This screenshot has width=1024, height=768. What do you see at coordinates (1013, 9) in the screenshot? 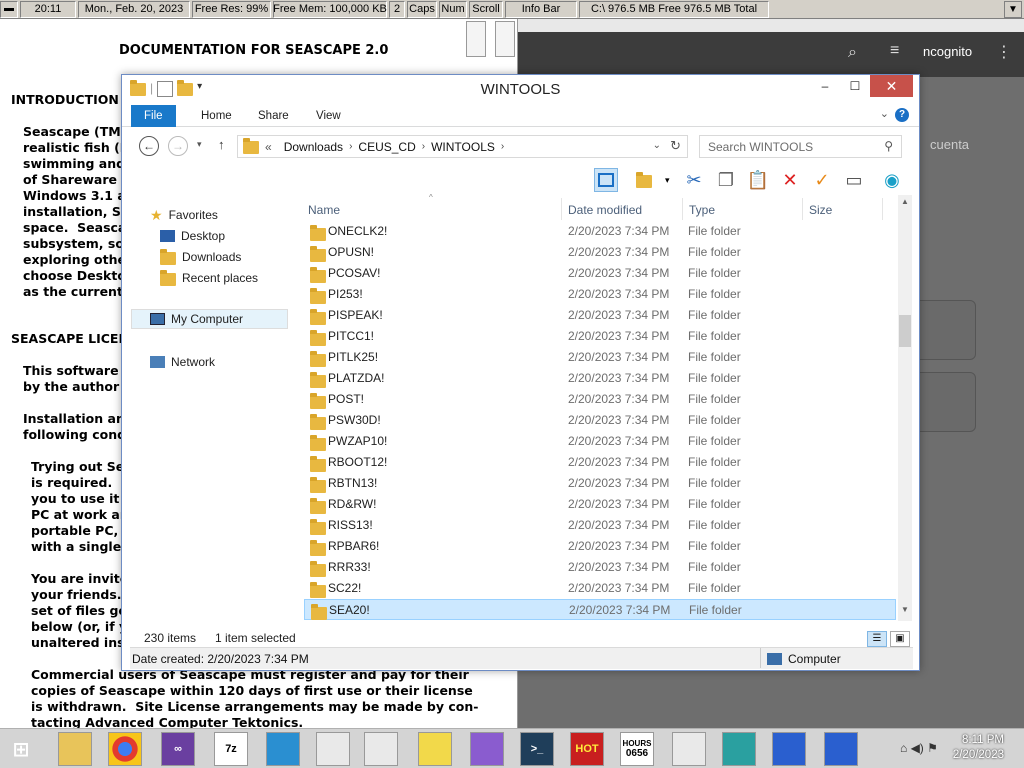
I see `infobar-menu-button: ▼` at bounding box center [1013, 9].